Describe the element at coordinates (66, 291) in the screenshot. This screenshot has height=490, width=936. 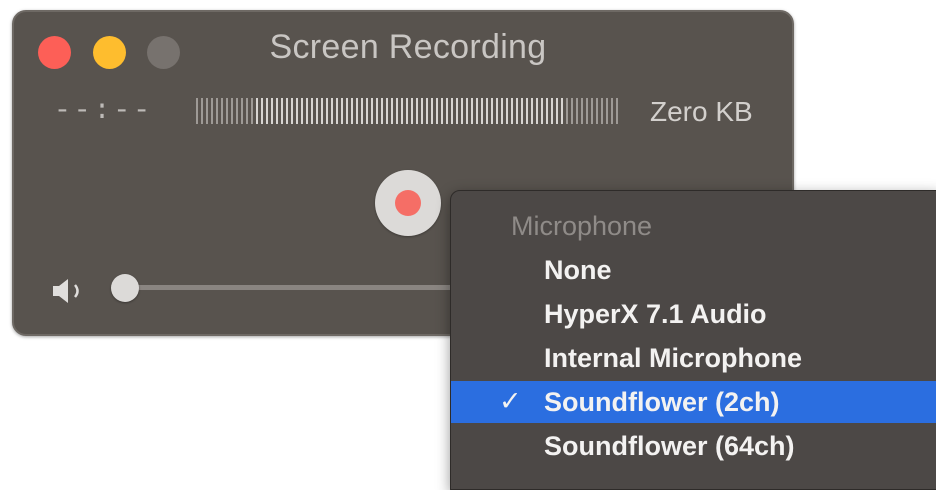
I see `speaker-icon` at that location.